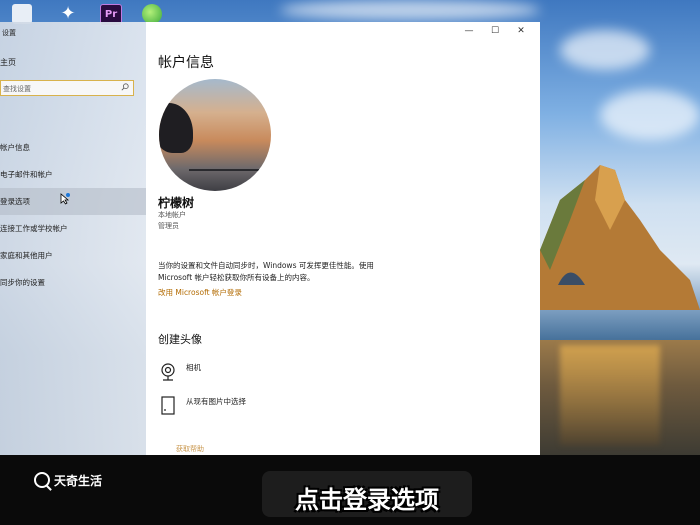 This screenshot has height=525, width=700. Describe the element at coordinates (22, 282) in the screenshot. I see `sidebar-item-label: 同步你的设置` at that location.